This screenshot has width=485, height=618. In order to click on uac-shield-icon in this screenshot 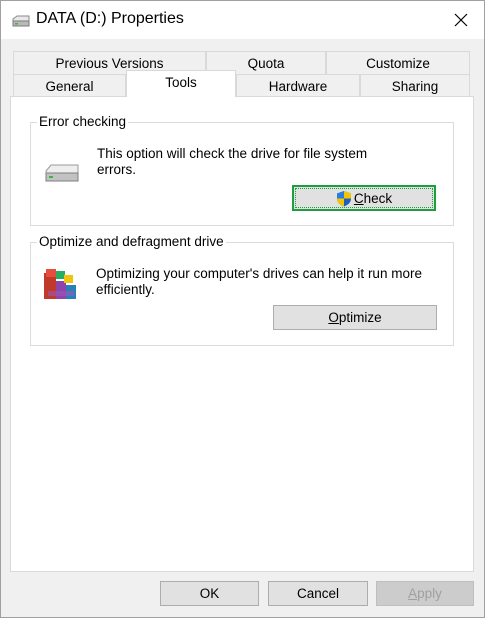, I will do `click(343, 198)`.